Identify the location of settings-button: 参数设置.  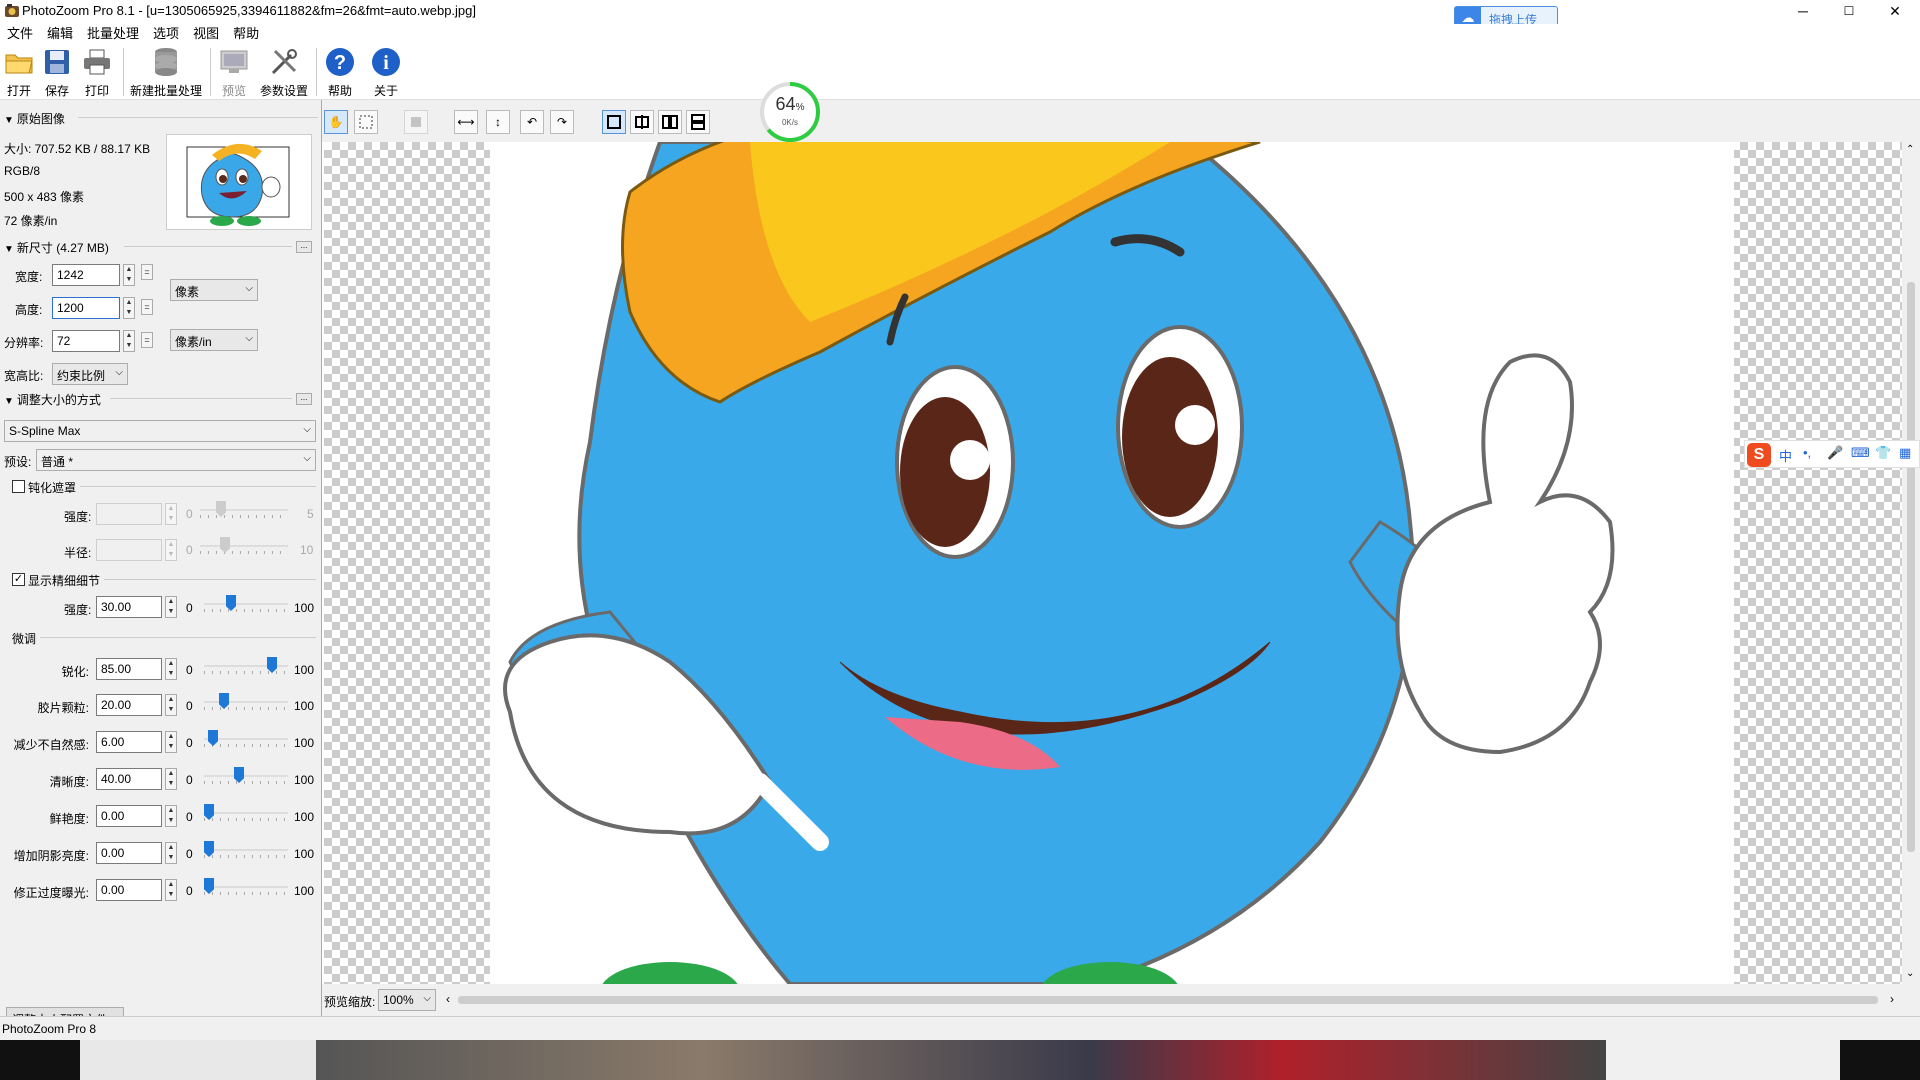
(284, 72).